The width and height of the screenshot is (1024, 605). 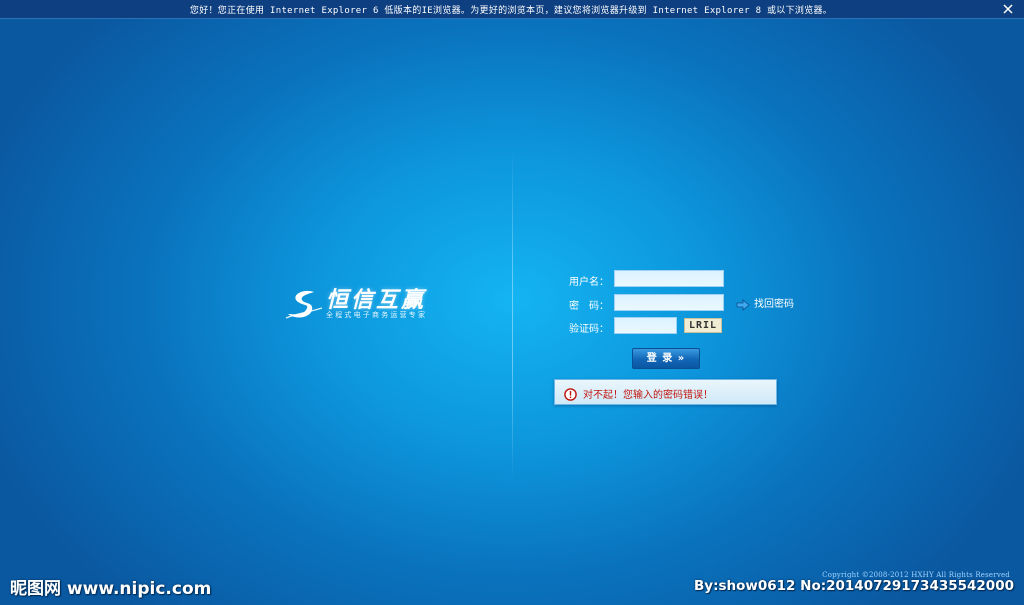 What do you see at coordinates (304, 304) in the screenshot?
I see `swirl-logo-icon` at bounding box center [304, 304].